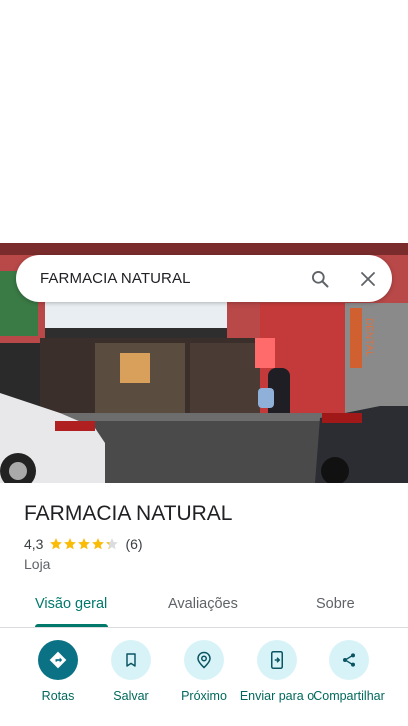 This screenshot has width=408, height=726. I want to click on nearby-icon, so click(204, 660).